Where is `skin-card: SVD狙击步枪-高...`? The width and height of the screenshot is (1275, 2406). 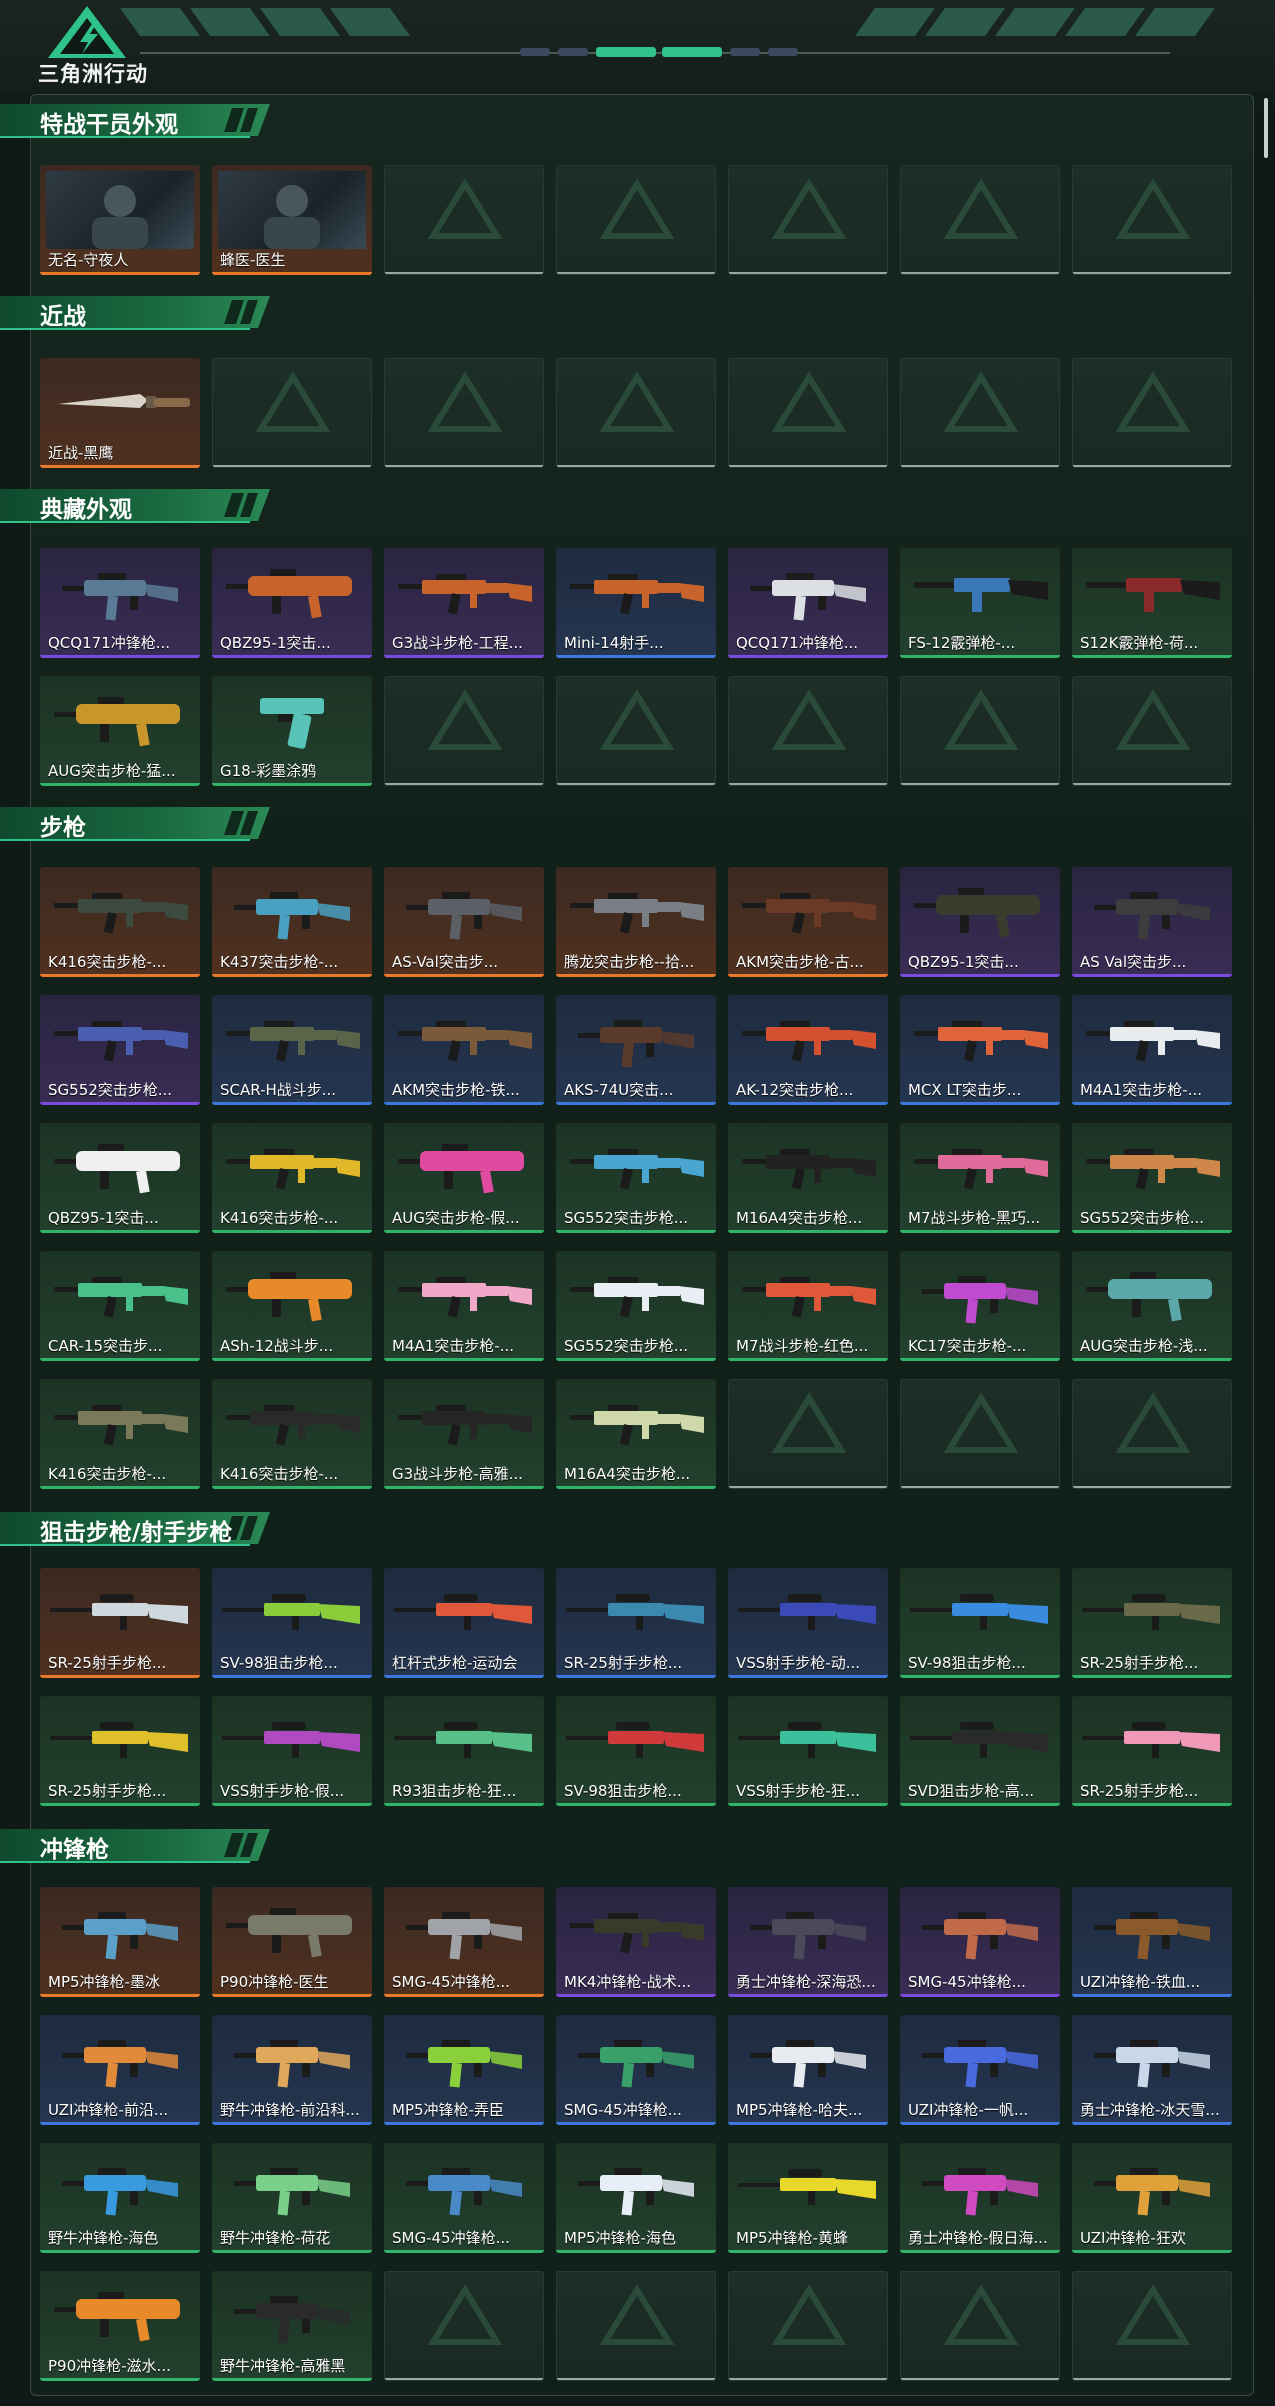 skin-card: SVD狙击步枪-高... is located at coordinates (980, 1751).